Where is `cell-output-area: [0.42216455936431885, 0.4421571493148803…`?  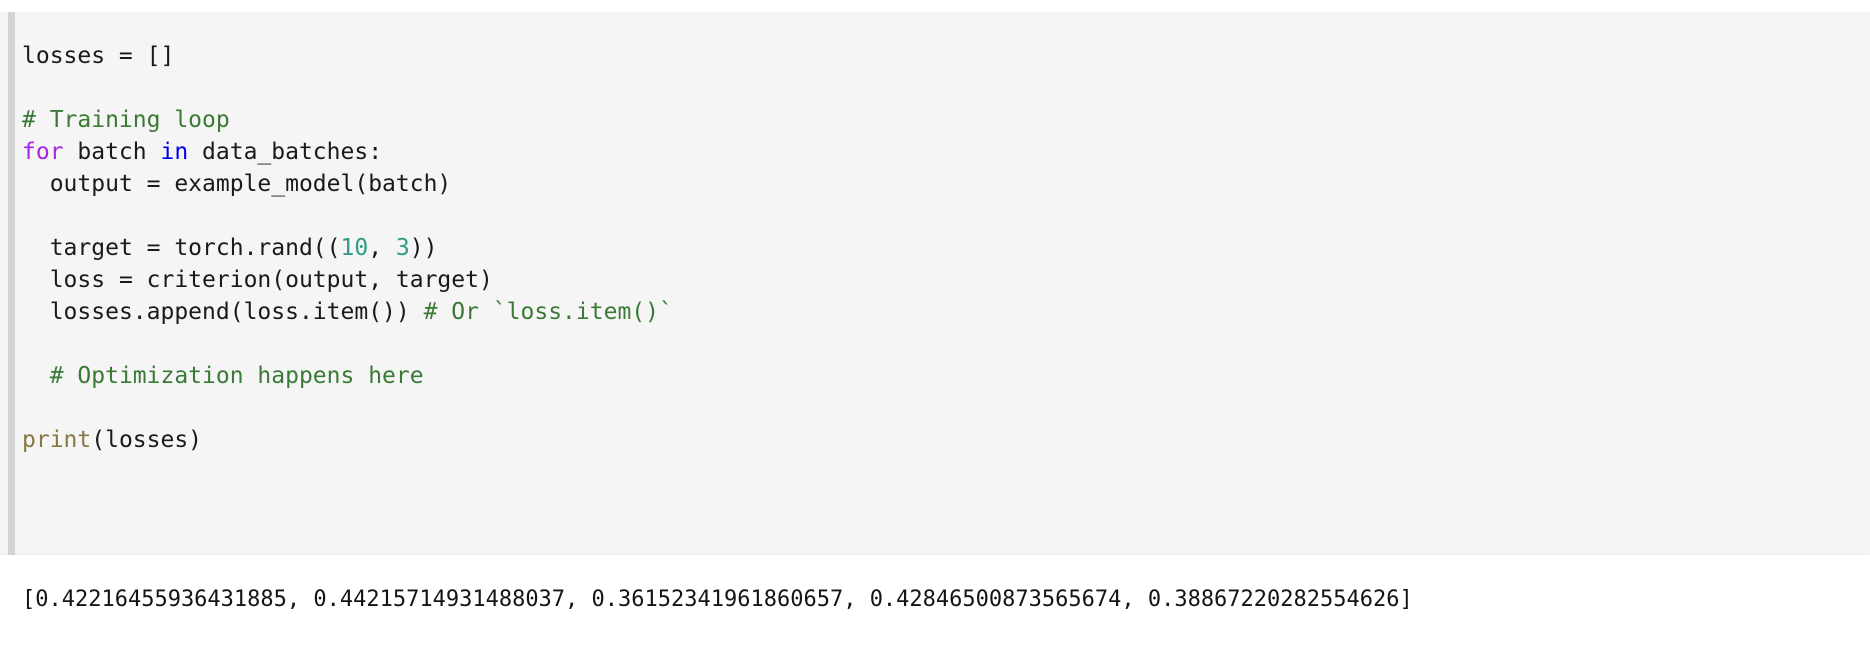
cell-output-area: [0.42216455936431885, 0.4421571493148803… is located at coordinates (935, 602).